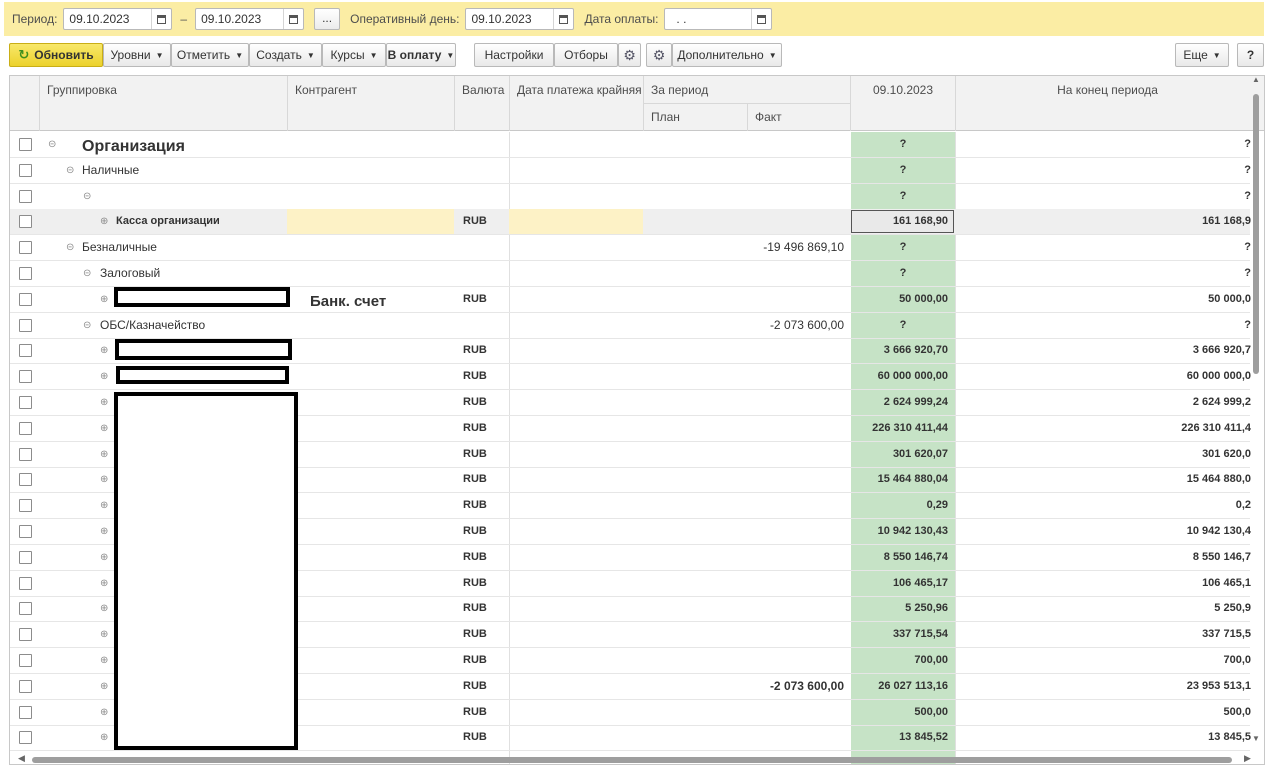 The image size is (1280, 778). Describe the element at coordinates (899, 299) in the screenshot. I see `row-date-value: 50 000,00` at that location.